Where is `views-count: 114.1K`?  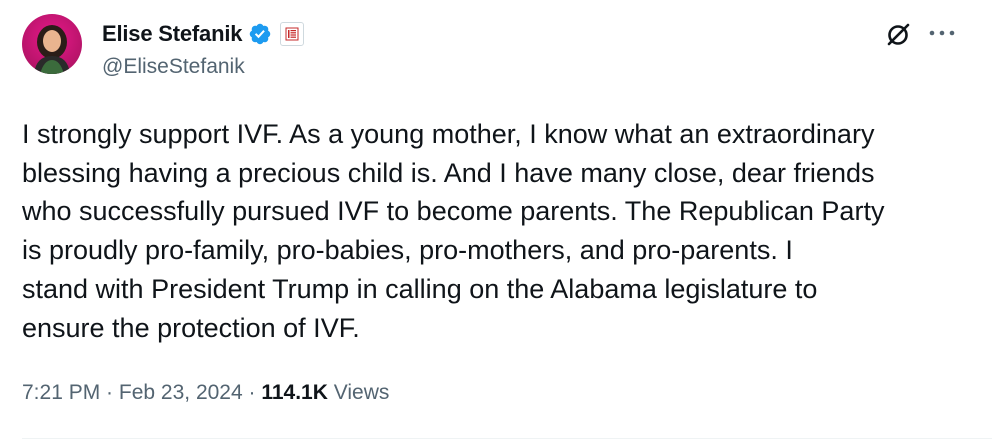
views-count: 114.1K is located at coordinates (294, 393).